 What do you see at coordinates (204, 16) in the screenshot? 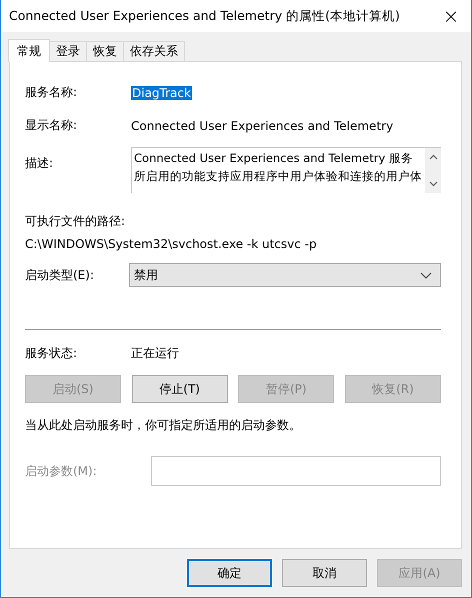
I see `window-title: Connected User Experiences and Telemetry 的属性(本地计算机)` at bounding box center [204, 16].